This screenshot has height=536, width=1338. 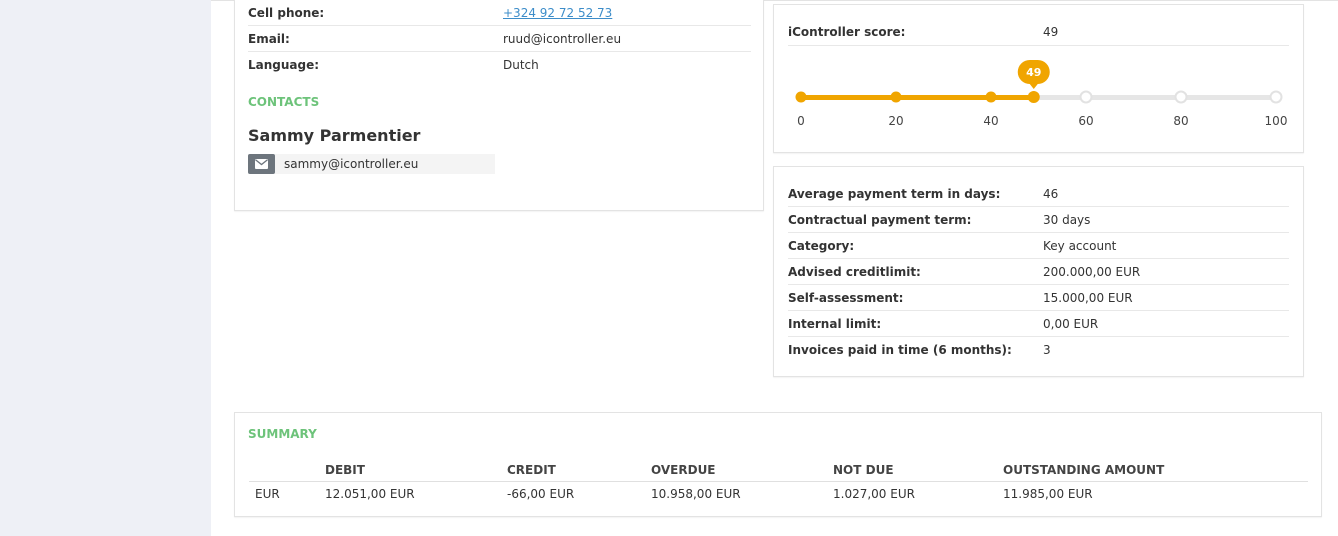 What do you see at coordinates (854, 272) in the screenshot?
I see `advised-creditlimit-label: Advised creditlimit:` at bounding box center [854, 272].